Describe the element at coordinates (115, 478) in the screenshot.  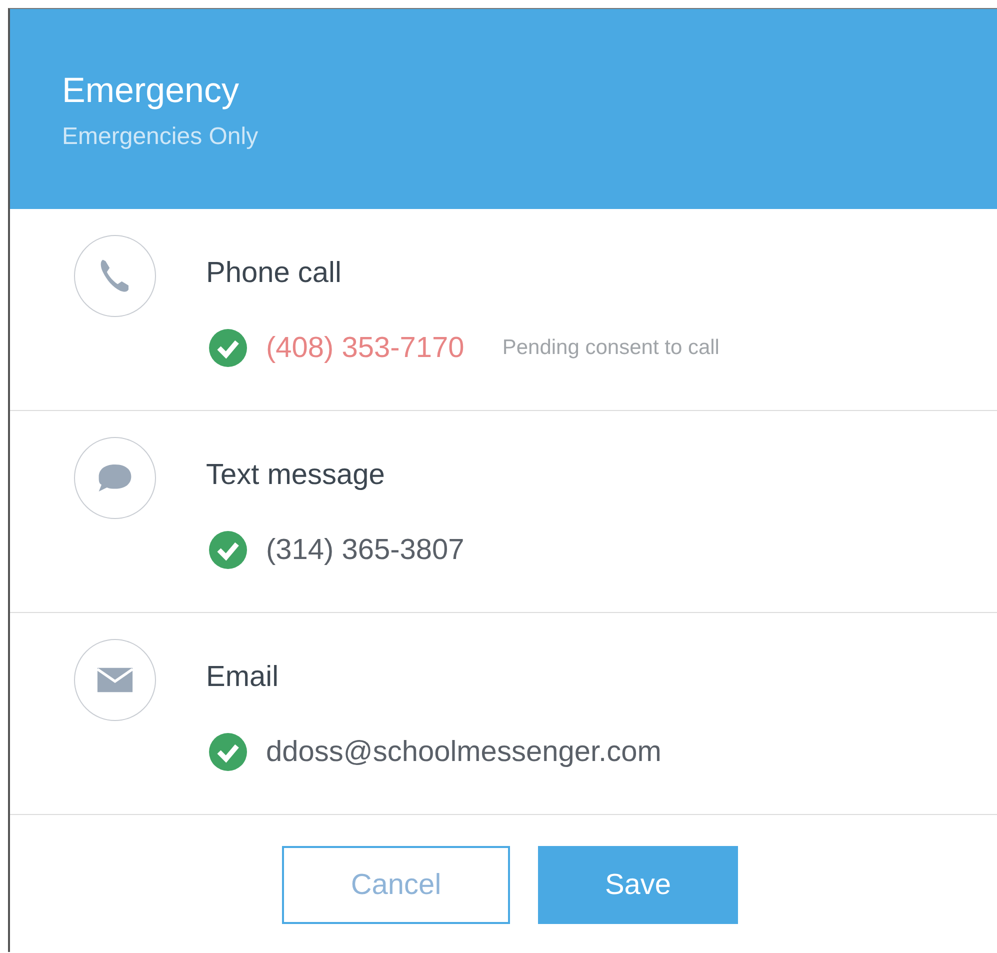
I see `speech-bubble-icon` at that location.